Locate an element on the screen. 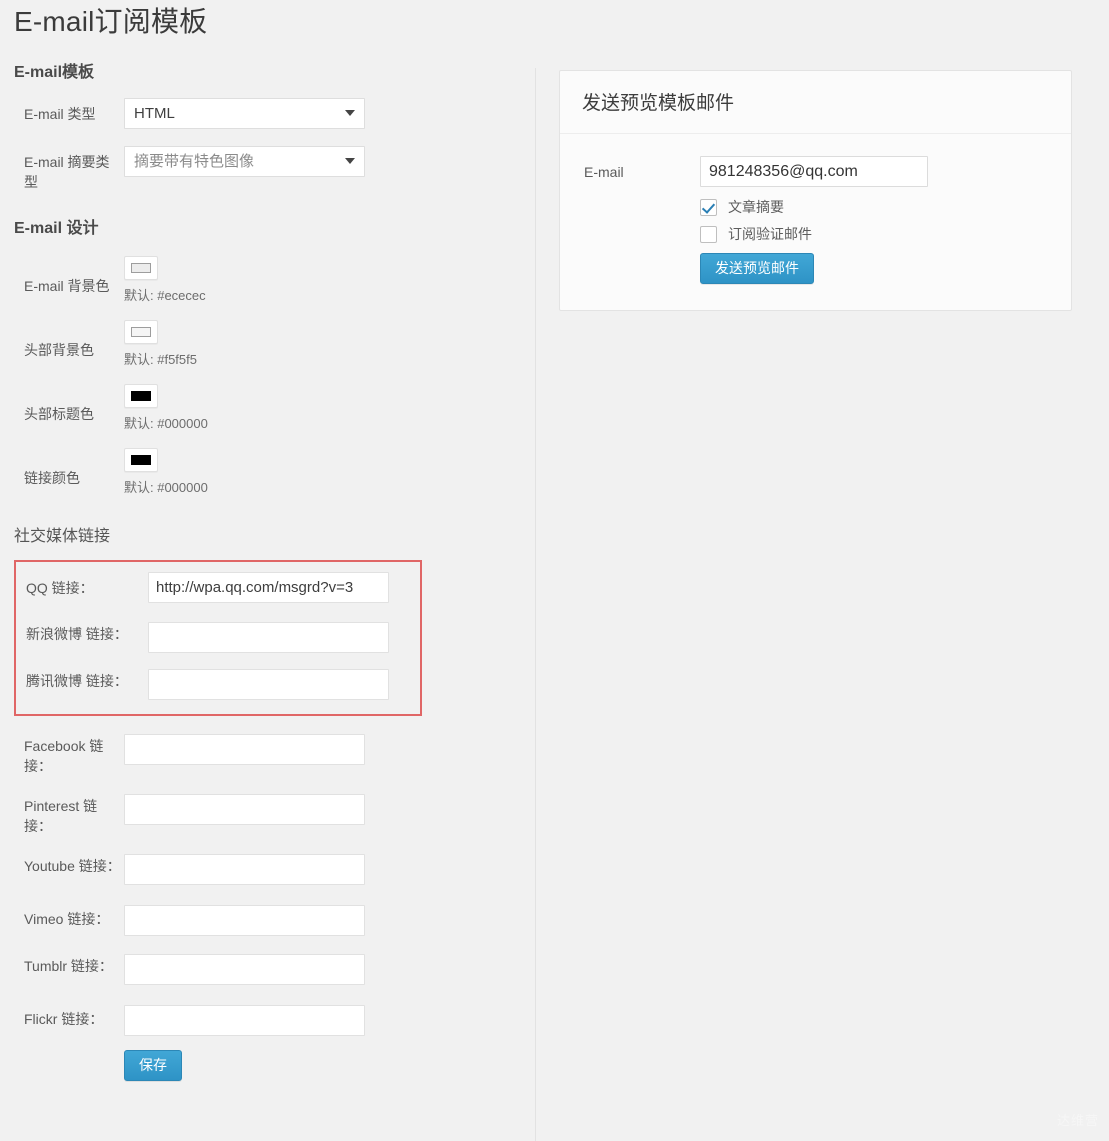 The width and height of the screenshot is (1109, 1141). select-excerpt-type: 摘要带有特色图像 is located at coordinates (244, 161).